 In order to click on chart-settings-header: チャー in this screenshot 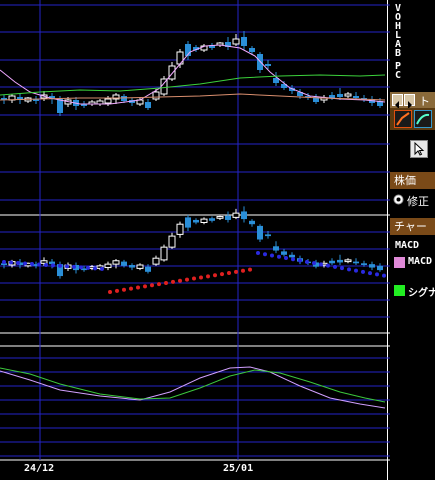, I will do `click(412, 226)`.